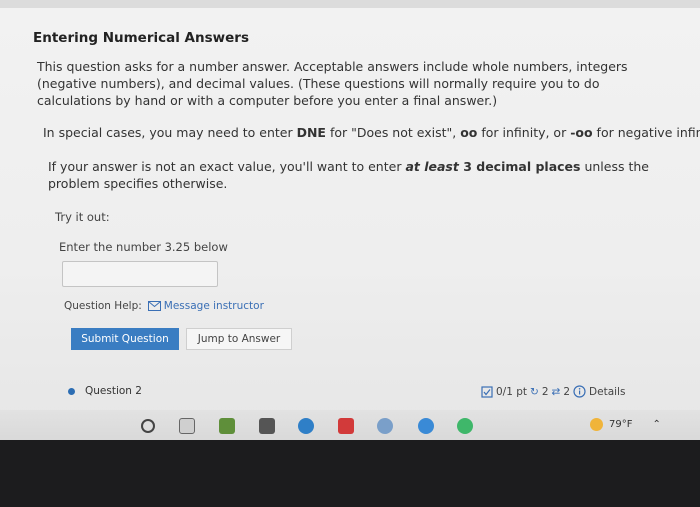 This screenshot has height=507, width=700. I want to click on question-help: Question Help: Message instructor, so click(164, 306).